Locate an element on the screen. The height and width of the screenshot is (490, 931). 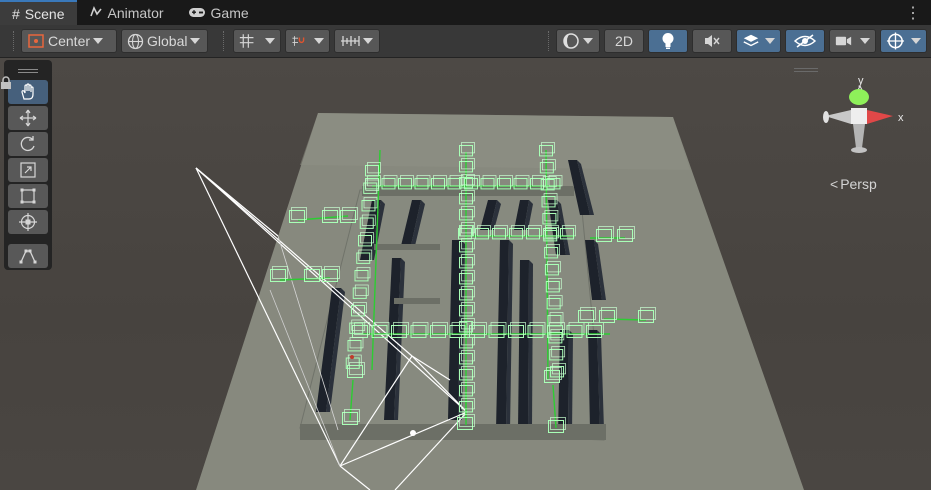
move-tool-button is located at coordinates (28, 118).